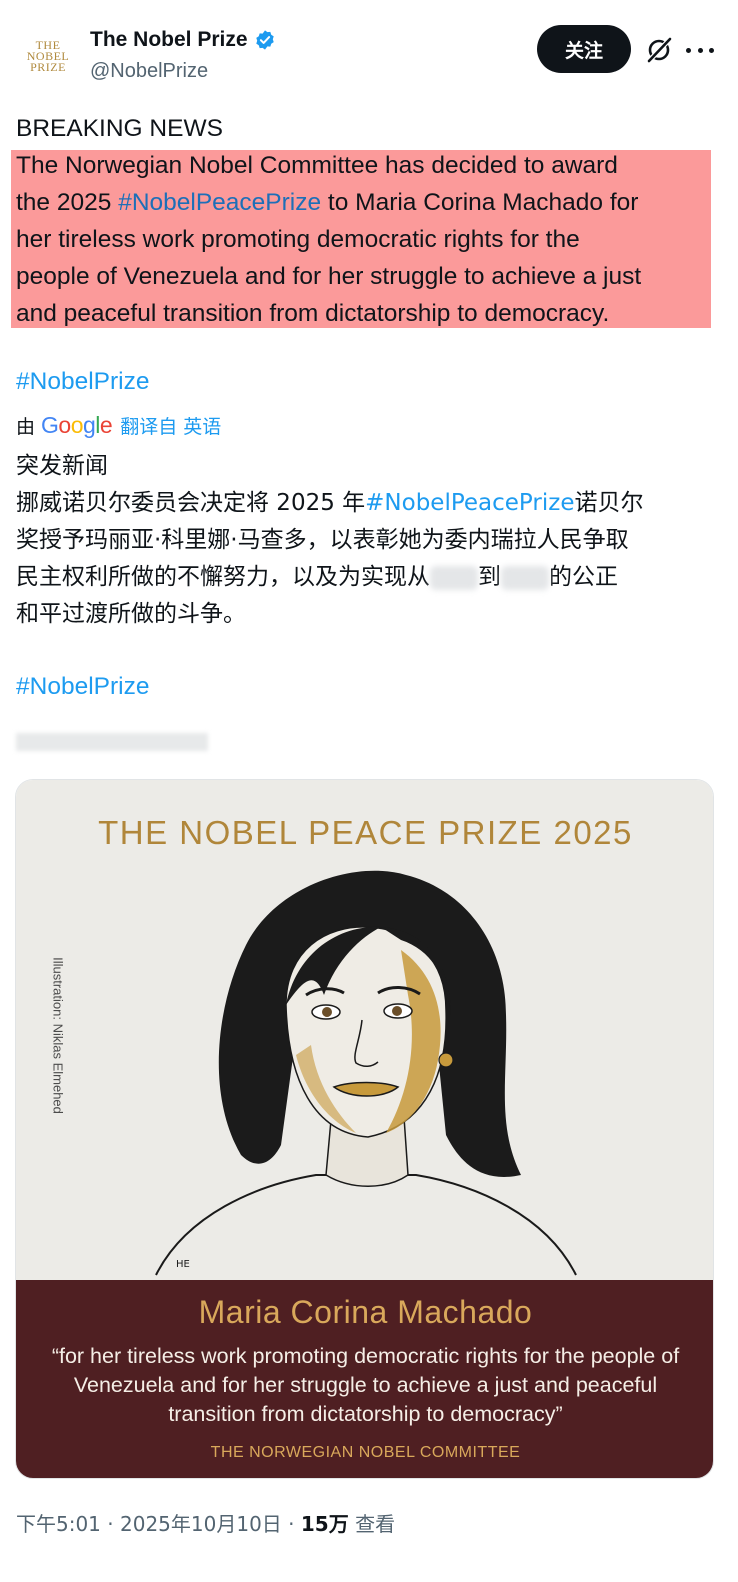 The width and height of the screenshot is (738, 1582). What do you see at coordinates (583, 577) in the screenshot?
I see `translation-line-text: 的公正` at bounding box center [583, 577].